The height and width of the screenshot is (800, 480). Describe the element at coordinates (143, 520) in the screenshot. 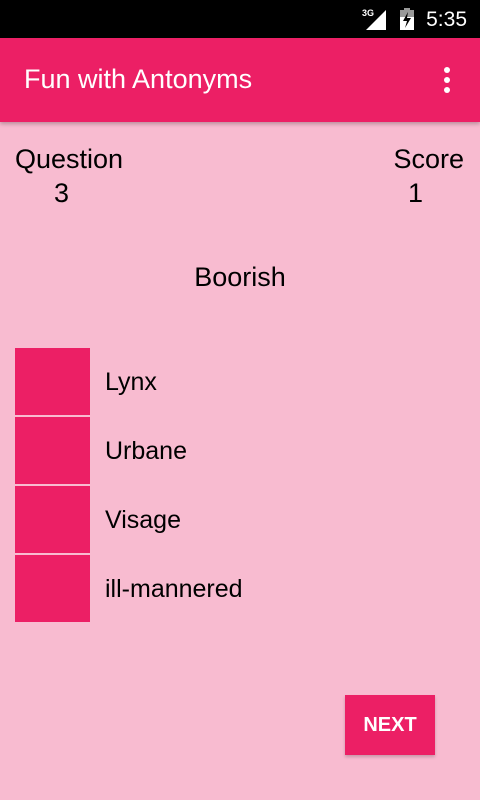

I see `answer-option-label: Visage` at that location.